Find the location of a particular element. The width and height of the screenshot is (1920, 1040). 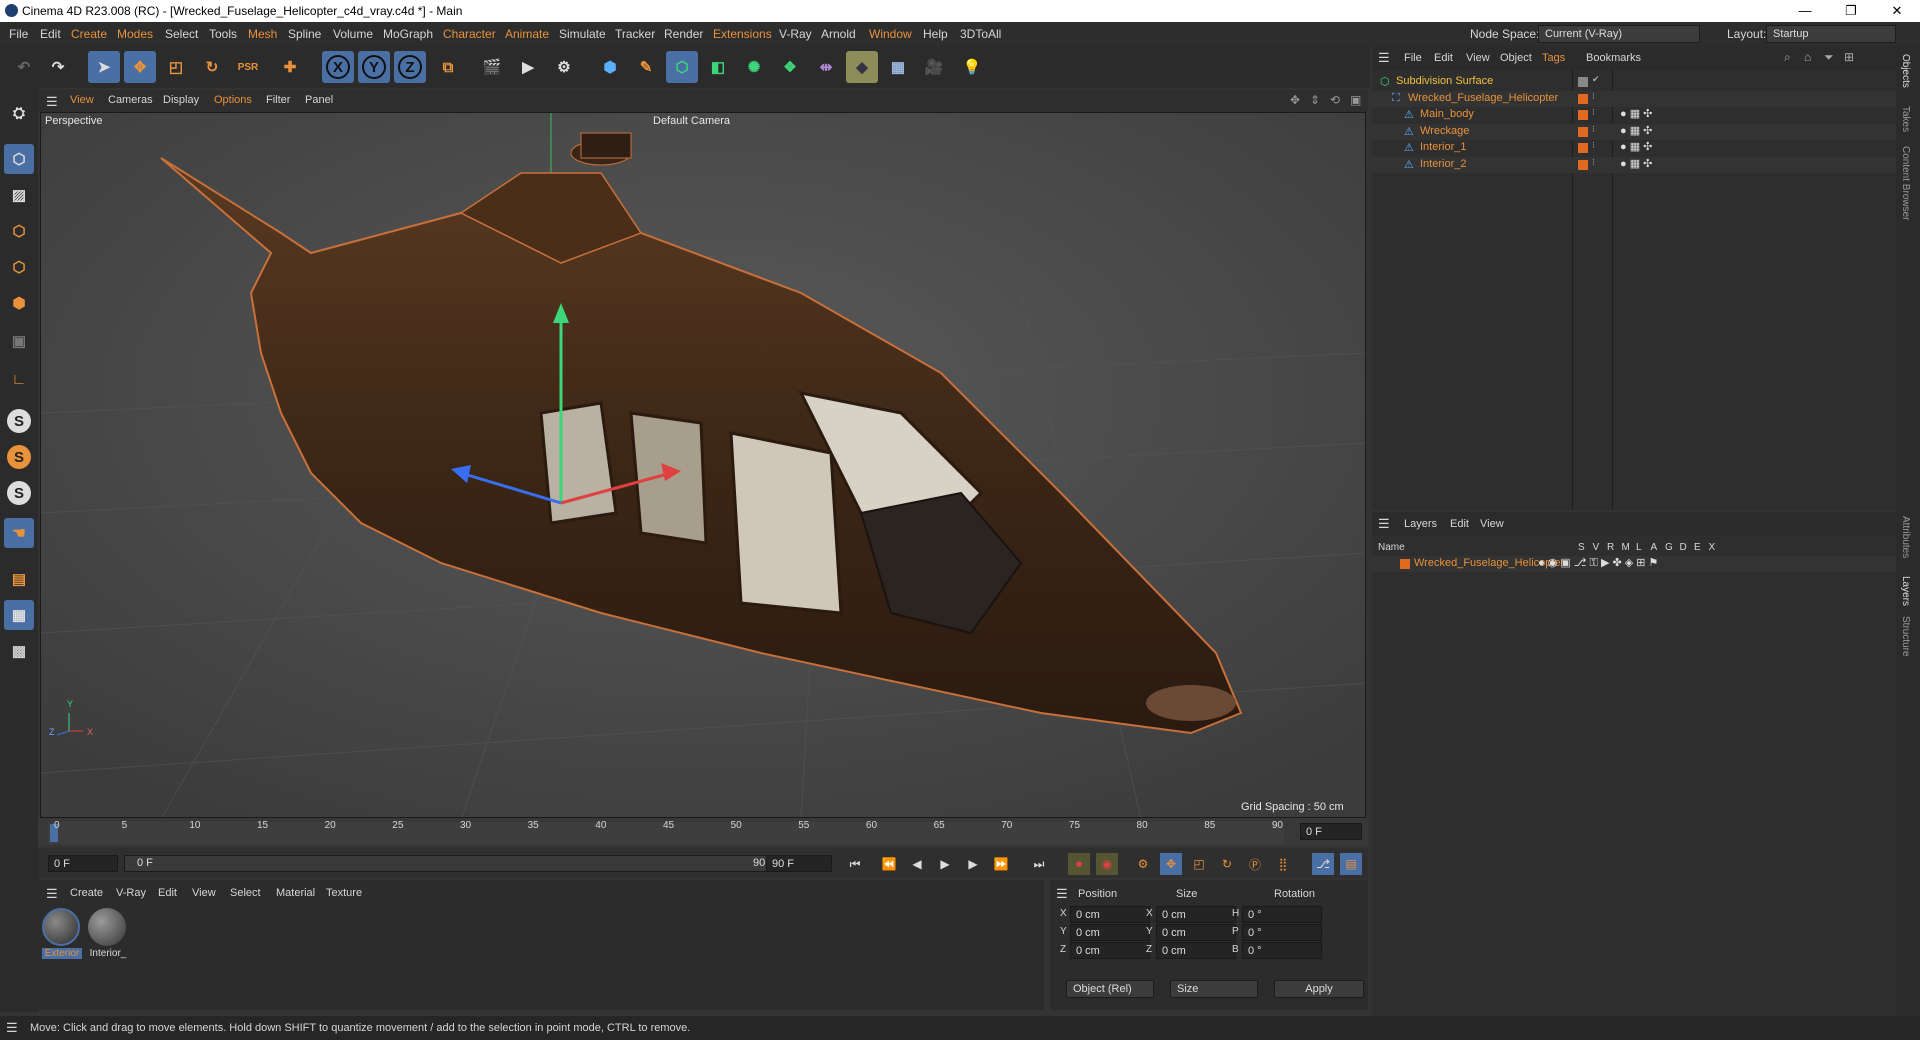

viewport-menu-panel: Panel is located at coordinates (319, 100).